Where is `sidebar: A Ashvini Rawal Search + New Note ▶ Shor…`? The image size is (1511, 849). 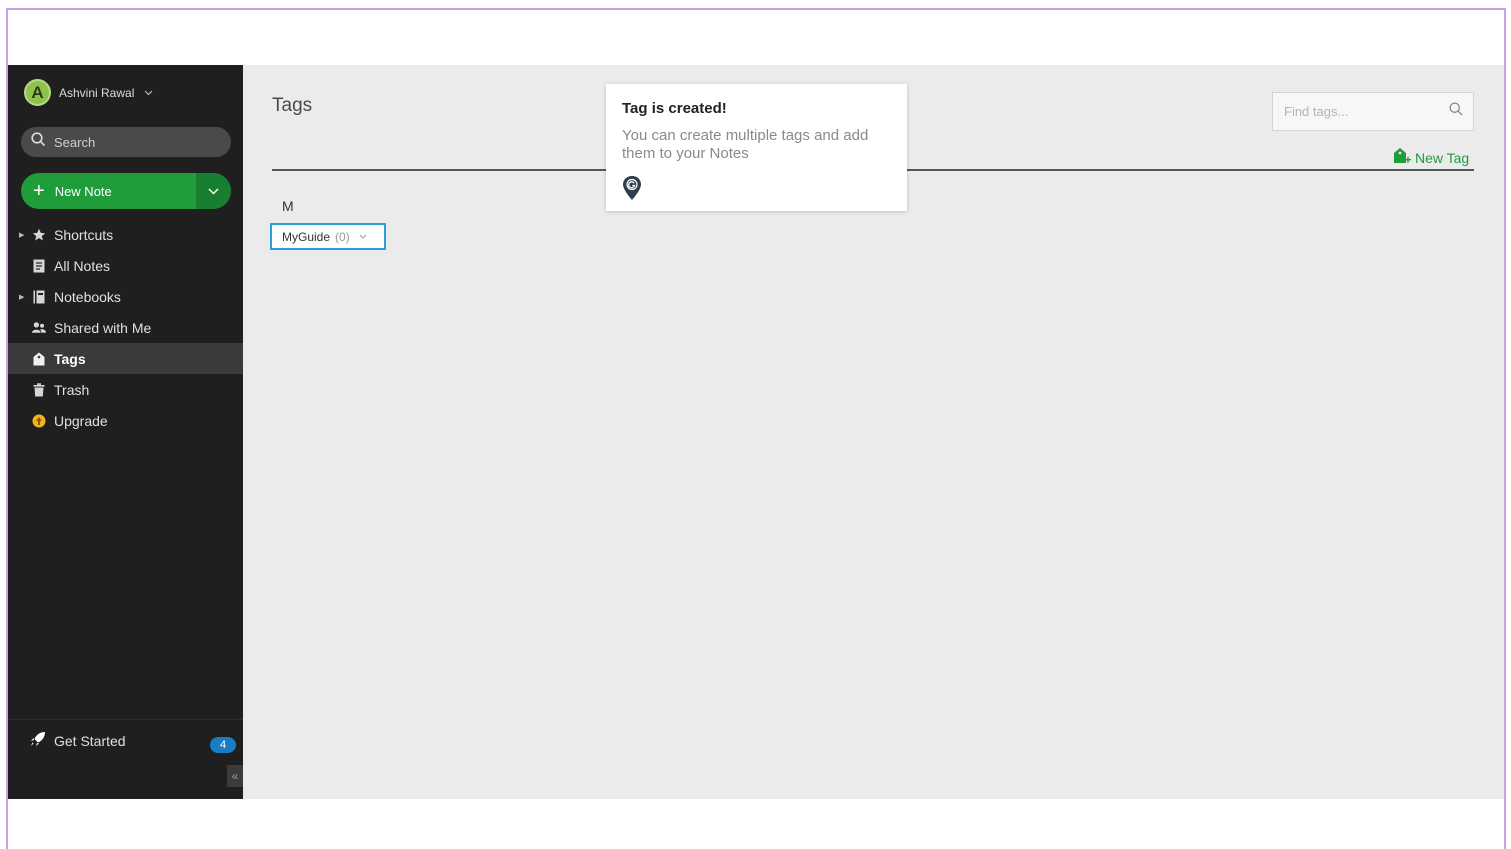
sidebar: A Ashvini Rawal Search + New Note ▶ Shor… is located at coordinates (125, 432).